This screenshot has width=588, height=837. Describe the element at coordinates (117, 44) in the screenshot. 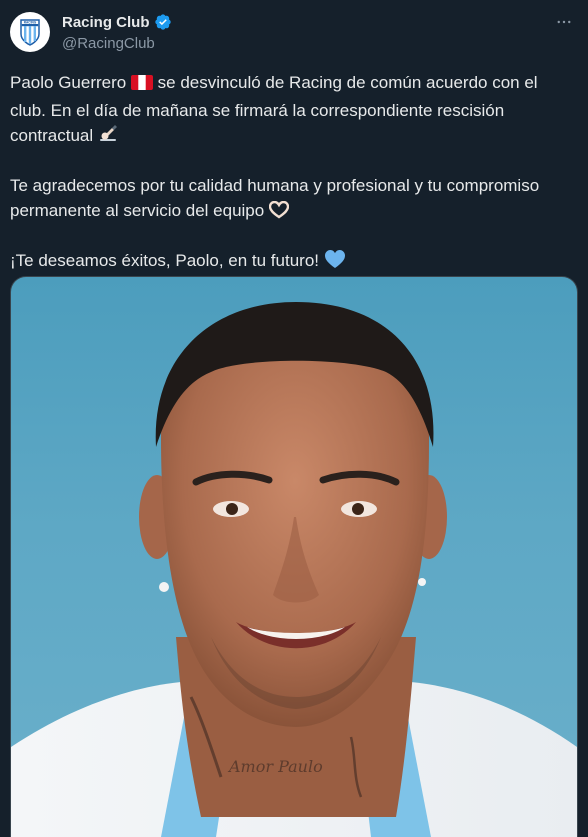

I see `handle: @RacingClub` at that location.